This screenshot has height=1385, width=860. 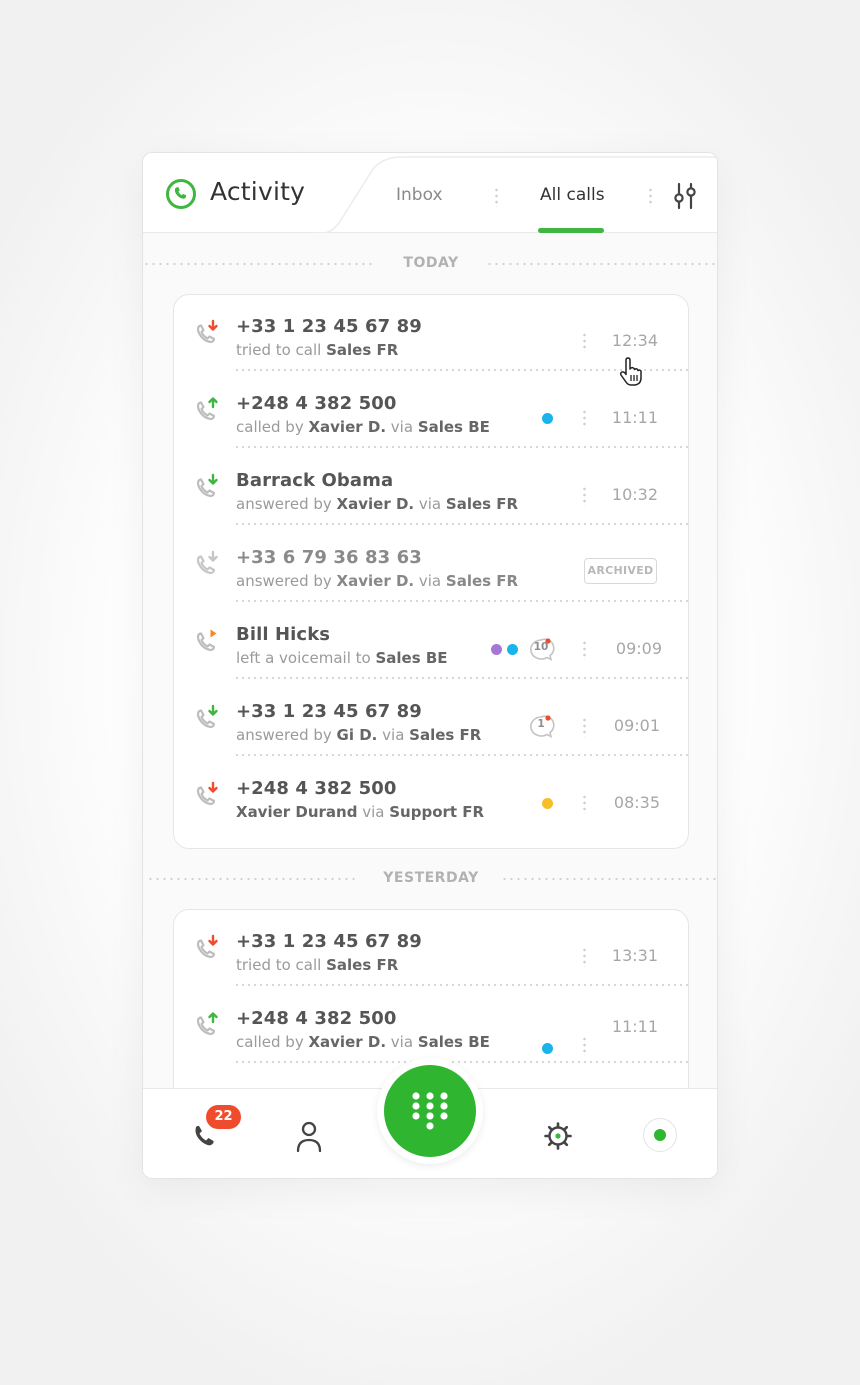 What do you see at coordinates (638, 648) in the screenshot?
I see `call-time: 09:09` at bounding box center [638, 648].